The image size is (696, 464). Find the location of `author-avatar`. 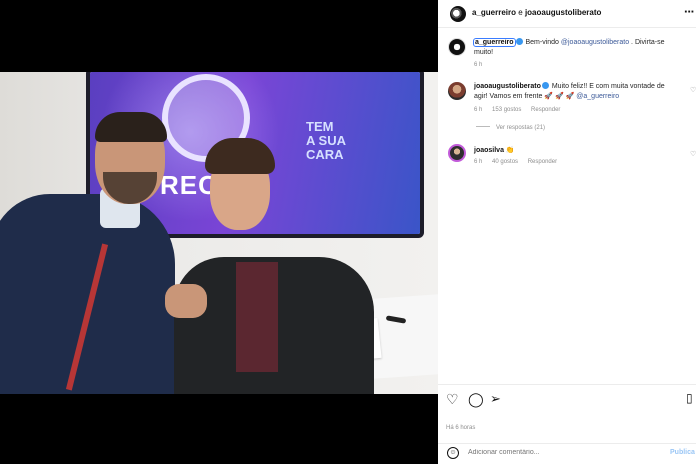

author-avatar is located at coordinates (458, 14).